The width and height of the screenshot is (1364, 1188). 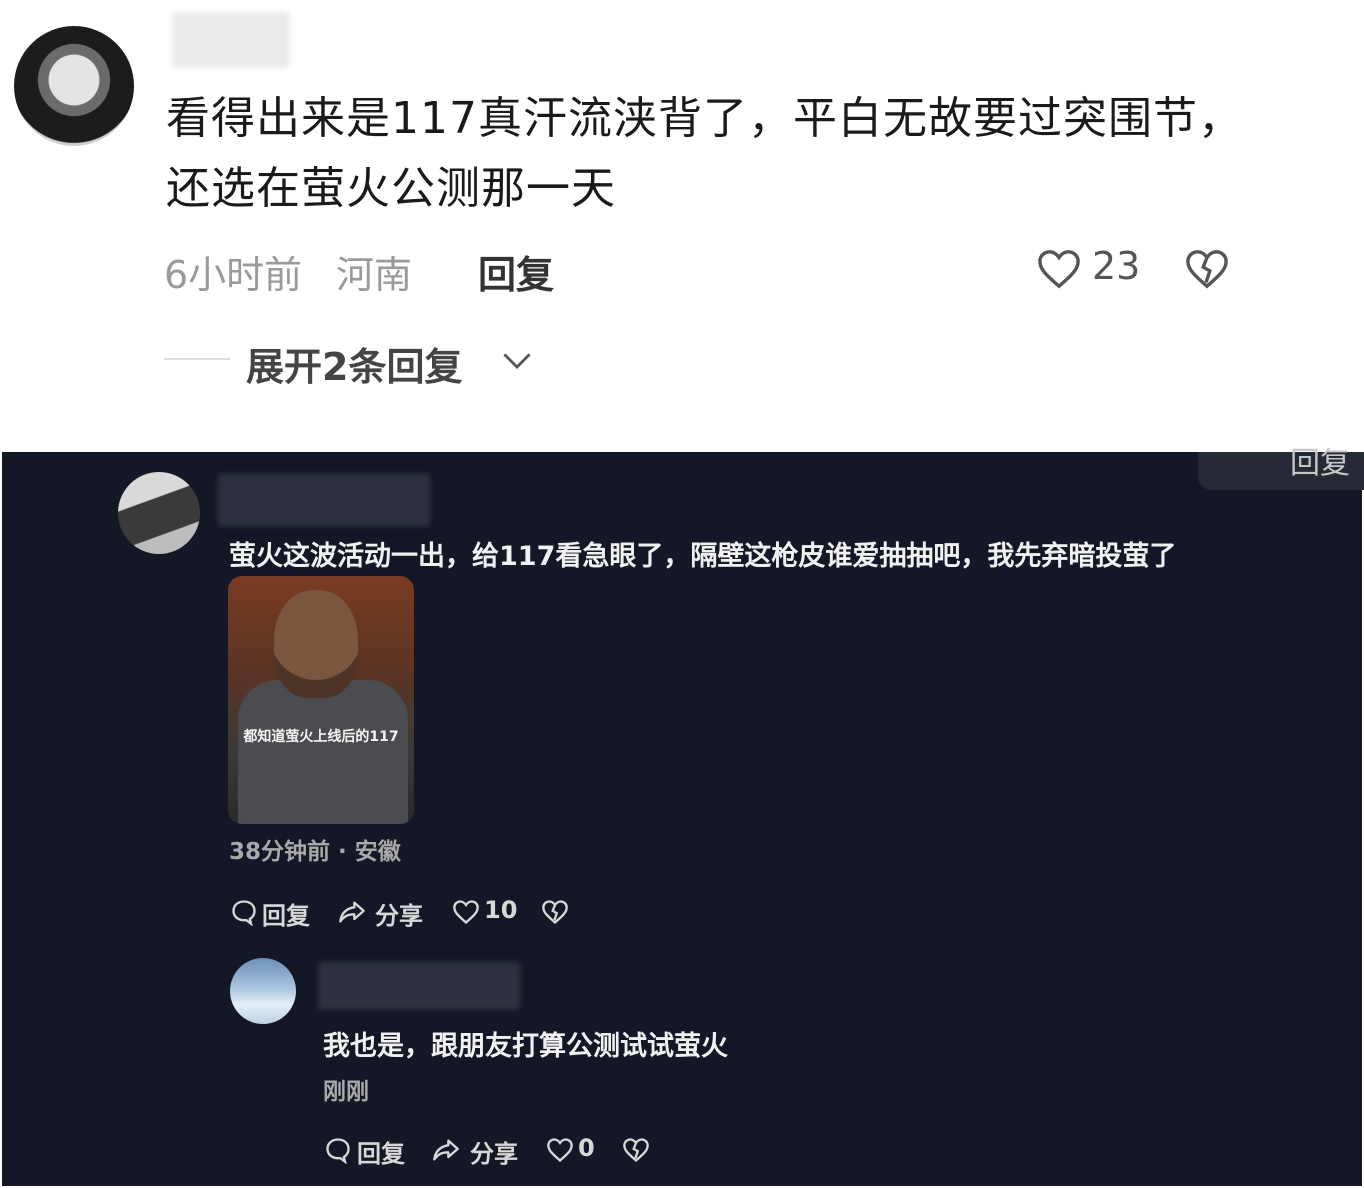 I want to click on like-count: 0, so click(x=586, y=1148).